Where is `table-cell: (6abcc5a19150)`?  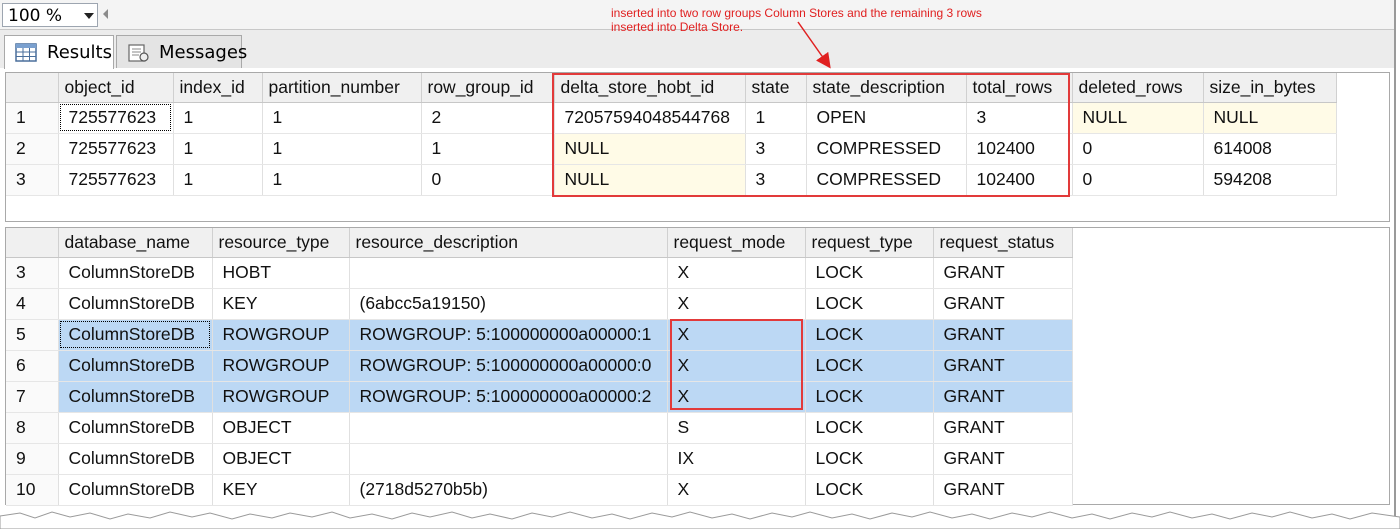
table-cell: (6abcc5a19150) is located at coordinates (508, 304).